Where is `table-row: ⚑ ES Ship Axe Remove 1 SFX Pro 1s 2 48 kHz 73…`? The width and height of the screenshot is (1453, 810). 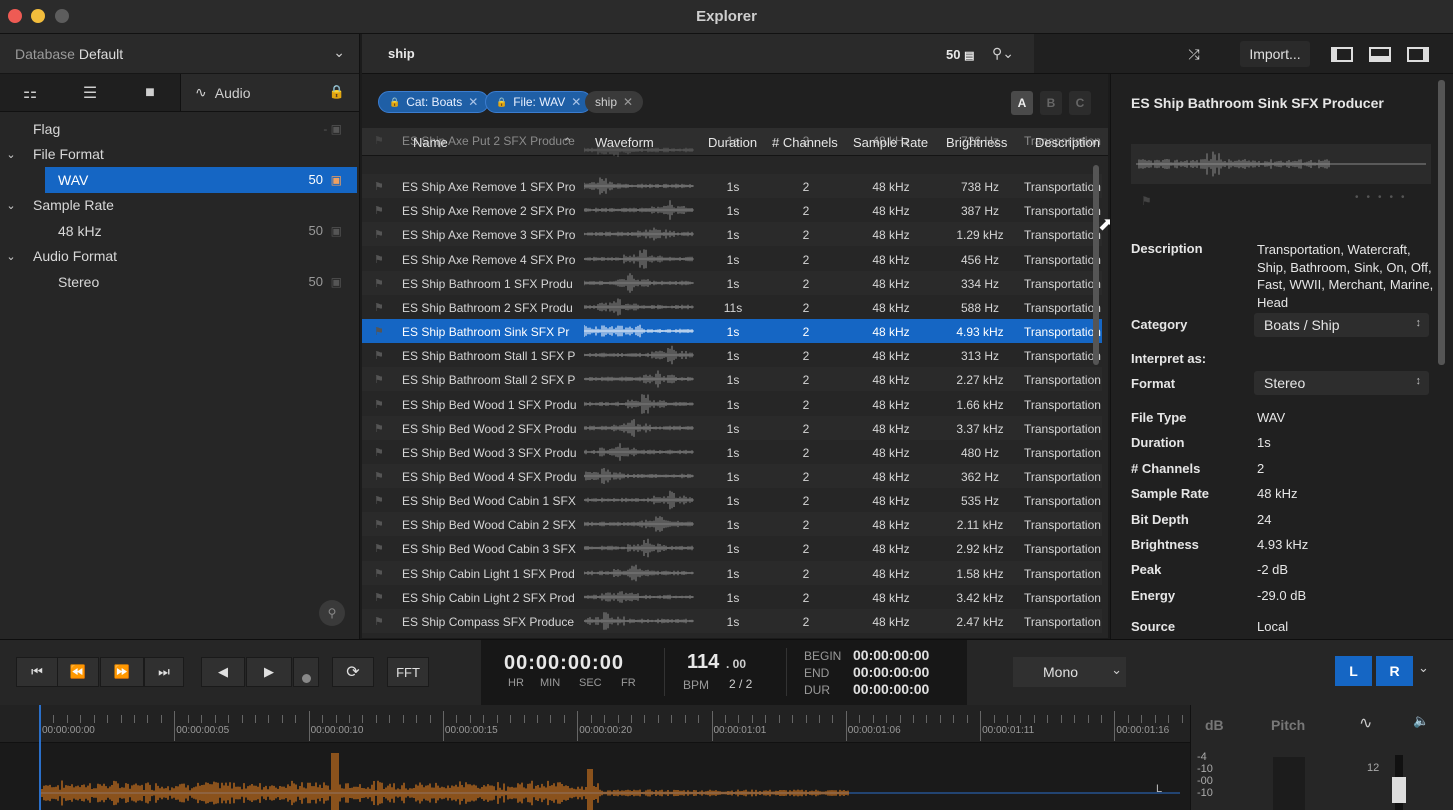 table-row: ⚑ ES Ship Axe Remove 1 SFX Pro 1s 2 48 kHz 73… is located at coordinates (732, 186).